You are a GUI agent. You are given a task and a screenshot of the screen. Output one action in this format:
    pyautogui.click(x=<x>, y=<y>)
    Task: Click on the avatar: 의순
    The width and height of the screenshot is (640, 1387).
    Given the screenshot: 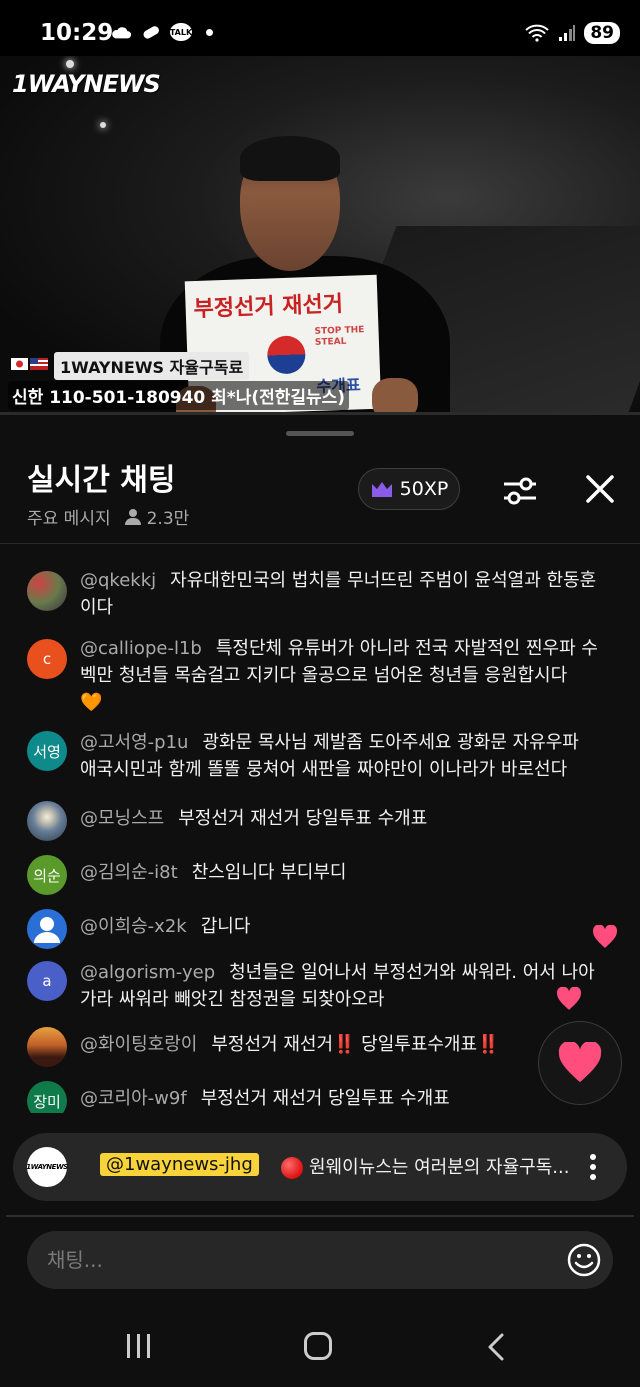 What is the action you would take?
    pyautogui.click(x=47, y=875)
    